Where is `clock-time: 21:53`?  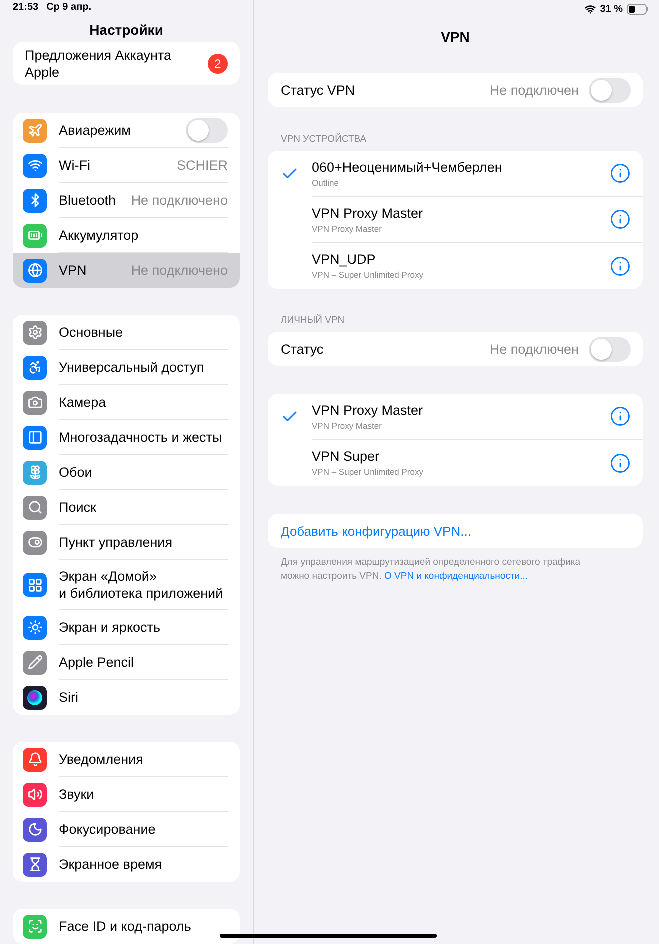 clock-time: 21:53 is located at coordinates (26, 7).